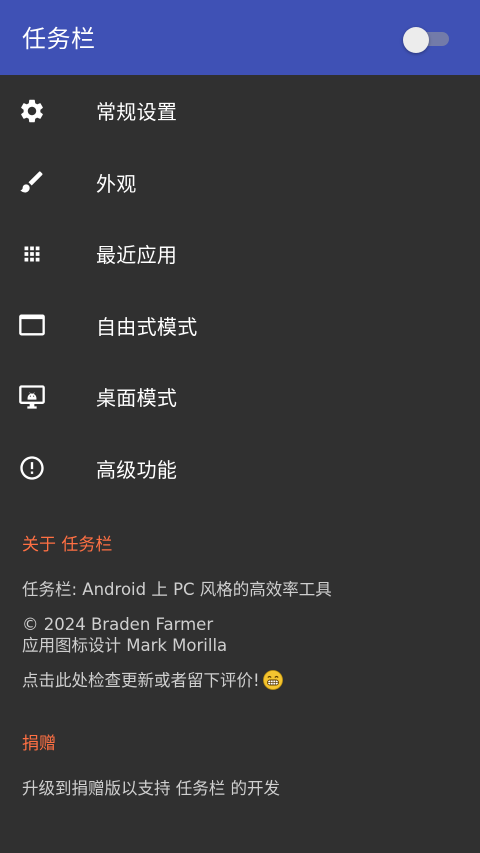 The image size is (480, 853). What do you see at coordinates (240, 469) in the screenshot?
I see `menu-item-advanced: 高级功能` at bounding box center [240, 469].